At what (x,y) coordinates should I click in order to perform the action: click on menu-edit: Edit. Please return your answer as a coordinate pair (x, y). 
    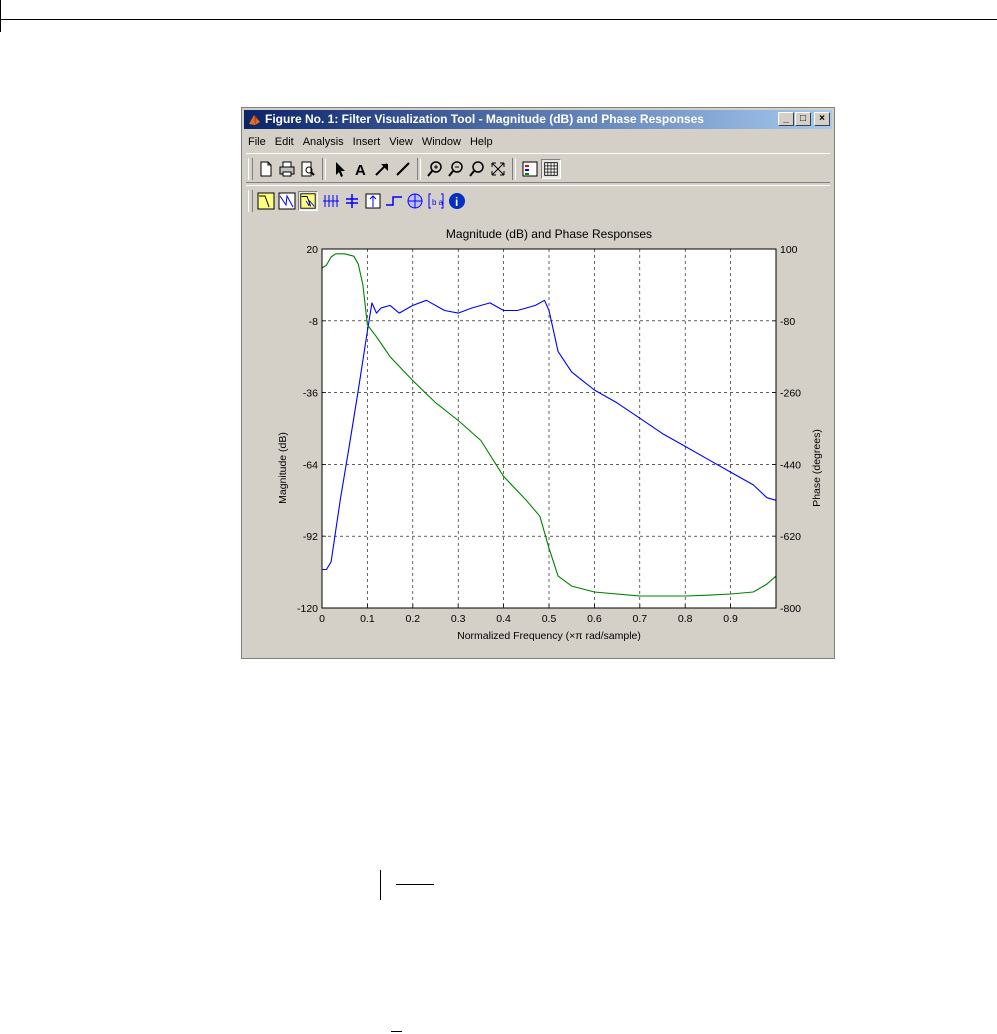
    Looking at the image, I should click on (284, 142).